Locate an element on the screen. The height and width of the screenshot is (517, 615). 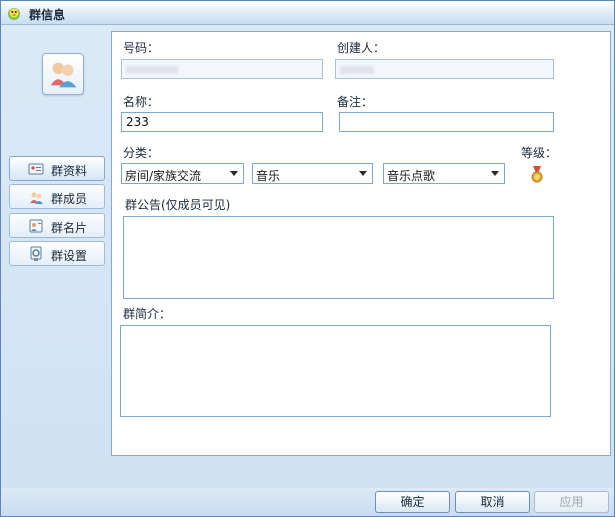
remark-input is located at coordinates (446, 122).